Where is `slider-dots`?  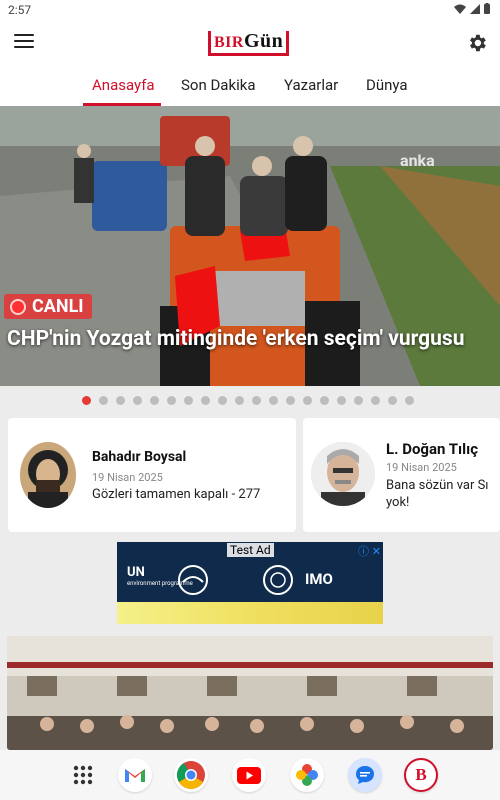 slider-dots is located at coordinates (248, 400).